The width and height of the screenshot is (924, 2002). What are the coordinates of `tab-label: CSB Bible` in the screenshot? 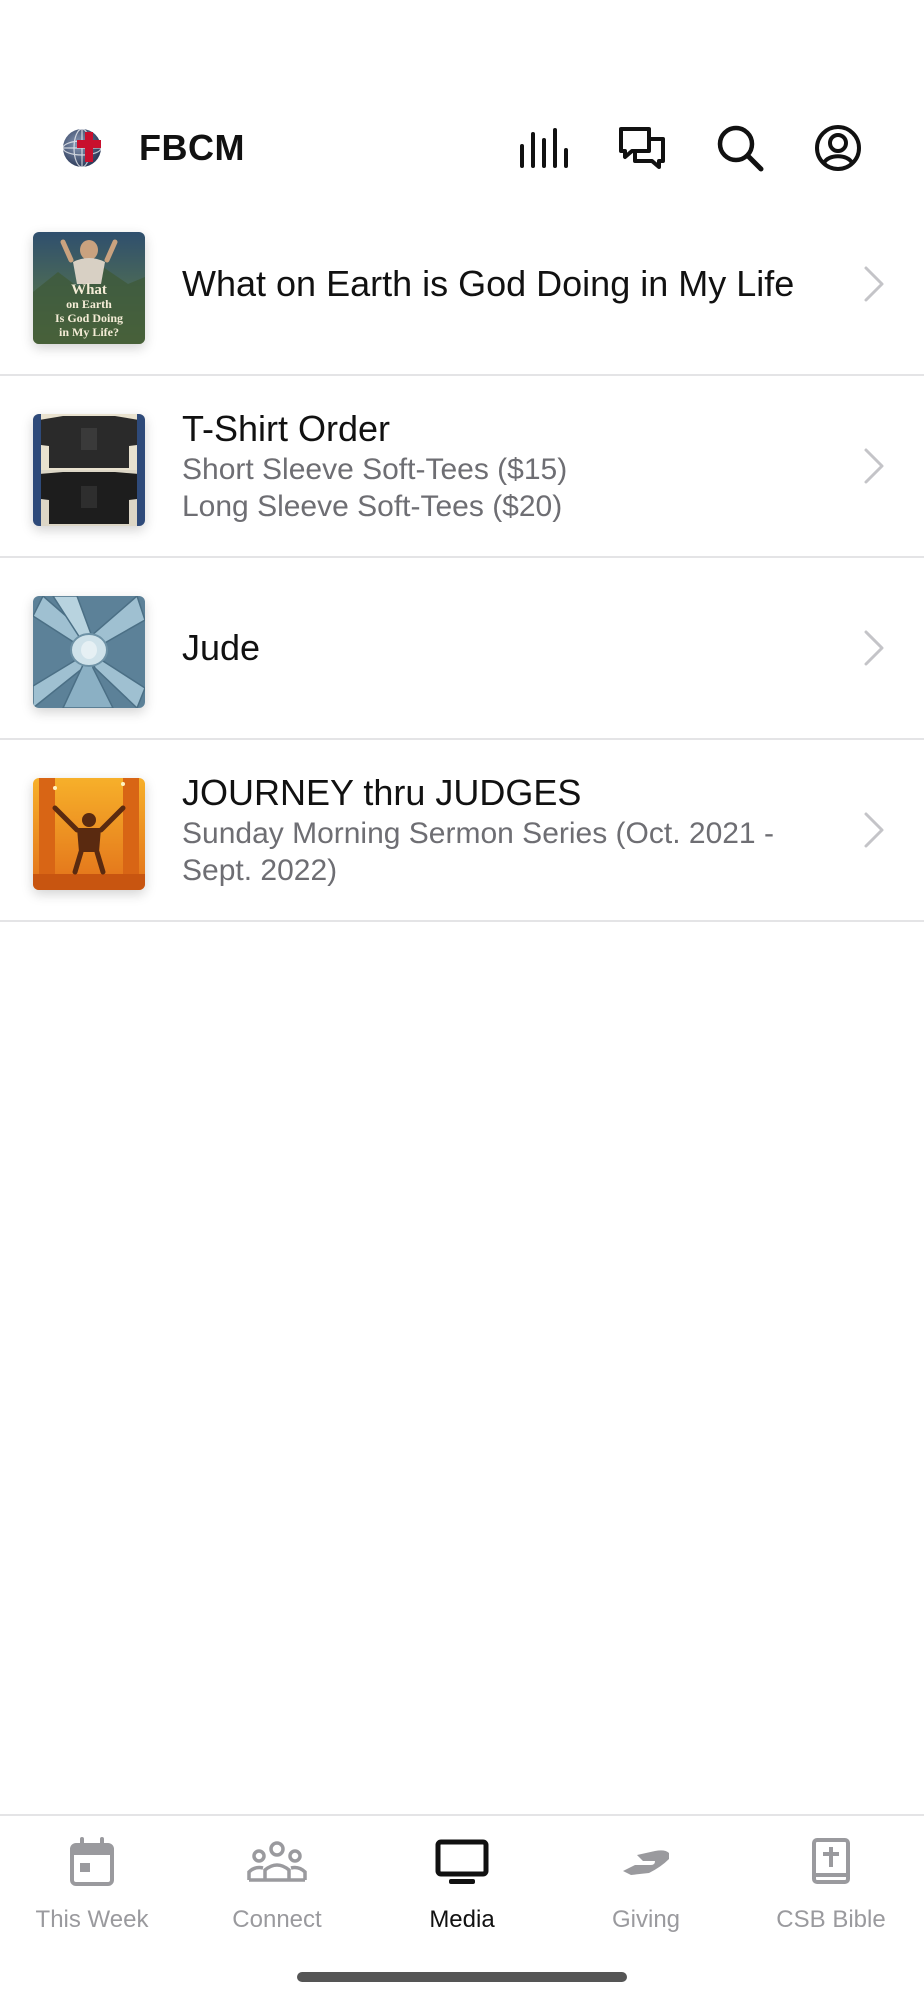 It's located at (831, 1919).